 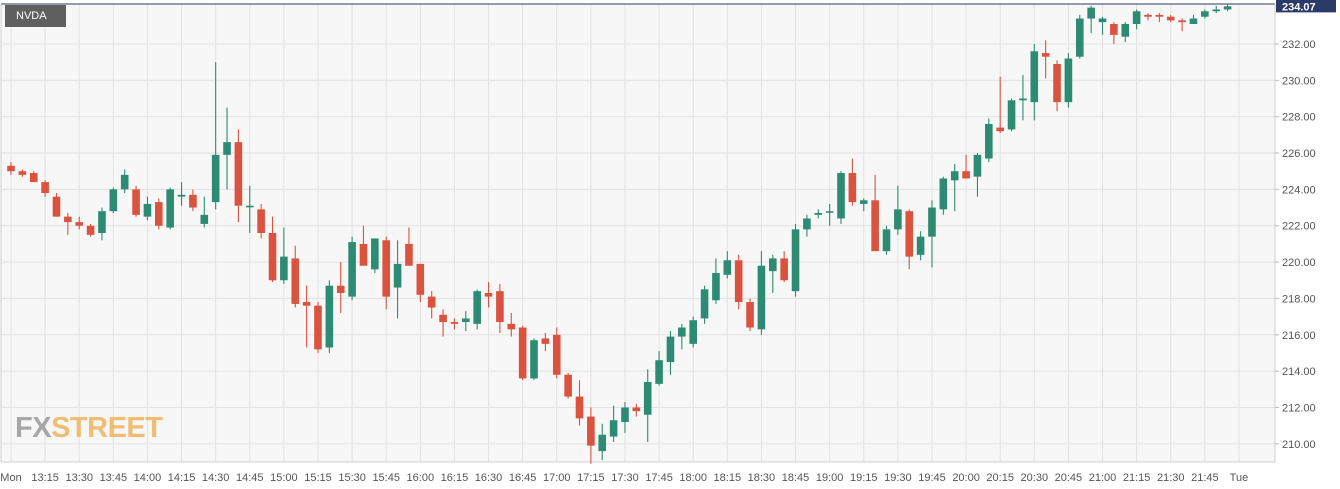 I want to click on x-tick-label: Tue, so click(x=1239, y=478).